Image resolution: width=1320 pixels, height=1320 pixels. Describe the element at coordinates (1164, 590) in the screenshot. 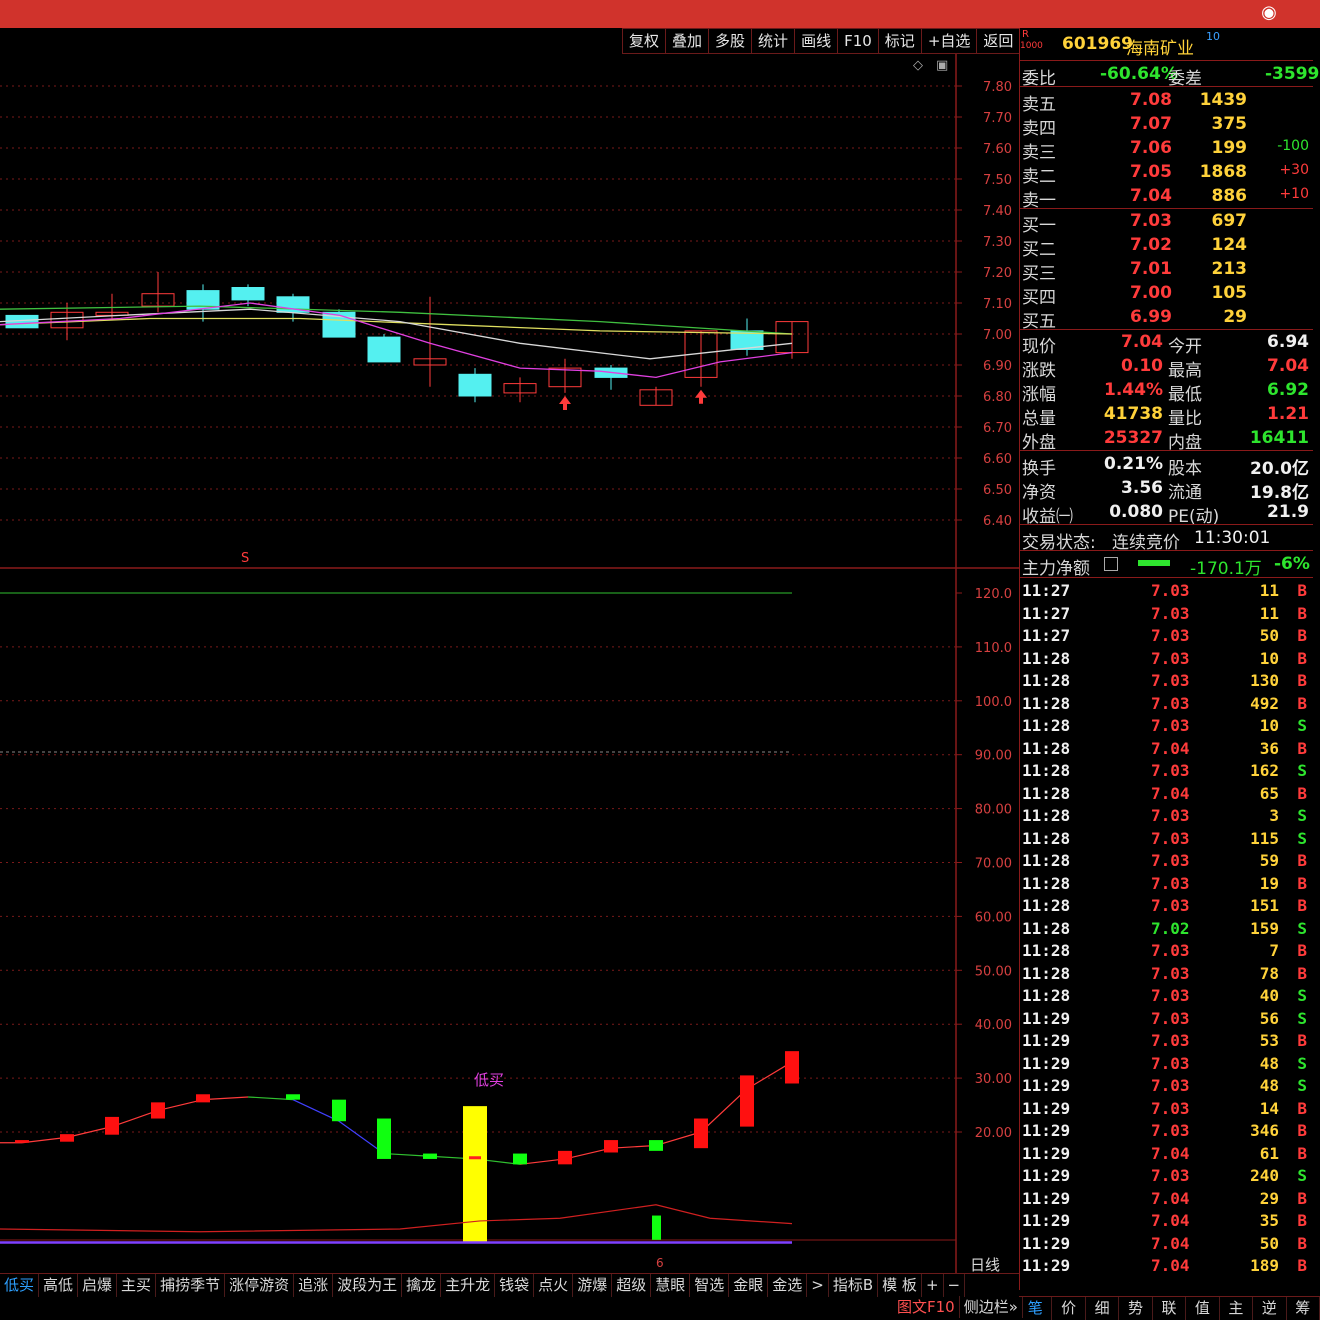

I see `tick-row: 11:27 7.03 11 B` at that location.